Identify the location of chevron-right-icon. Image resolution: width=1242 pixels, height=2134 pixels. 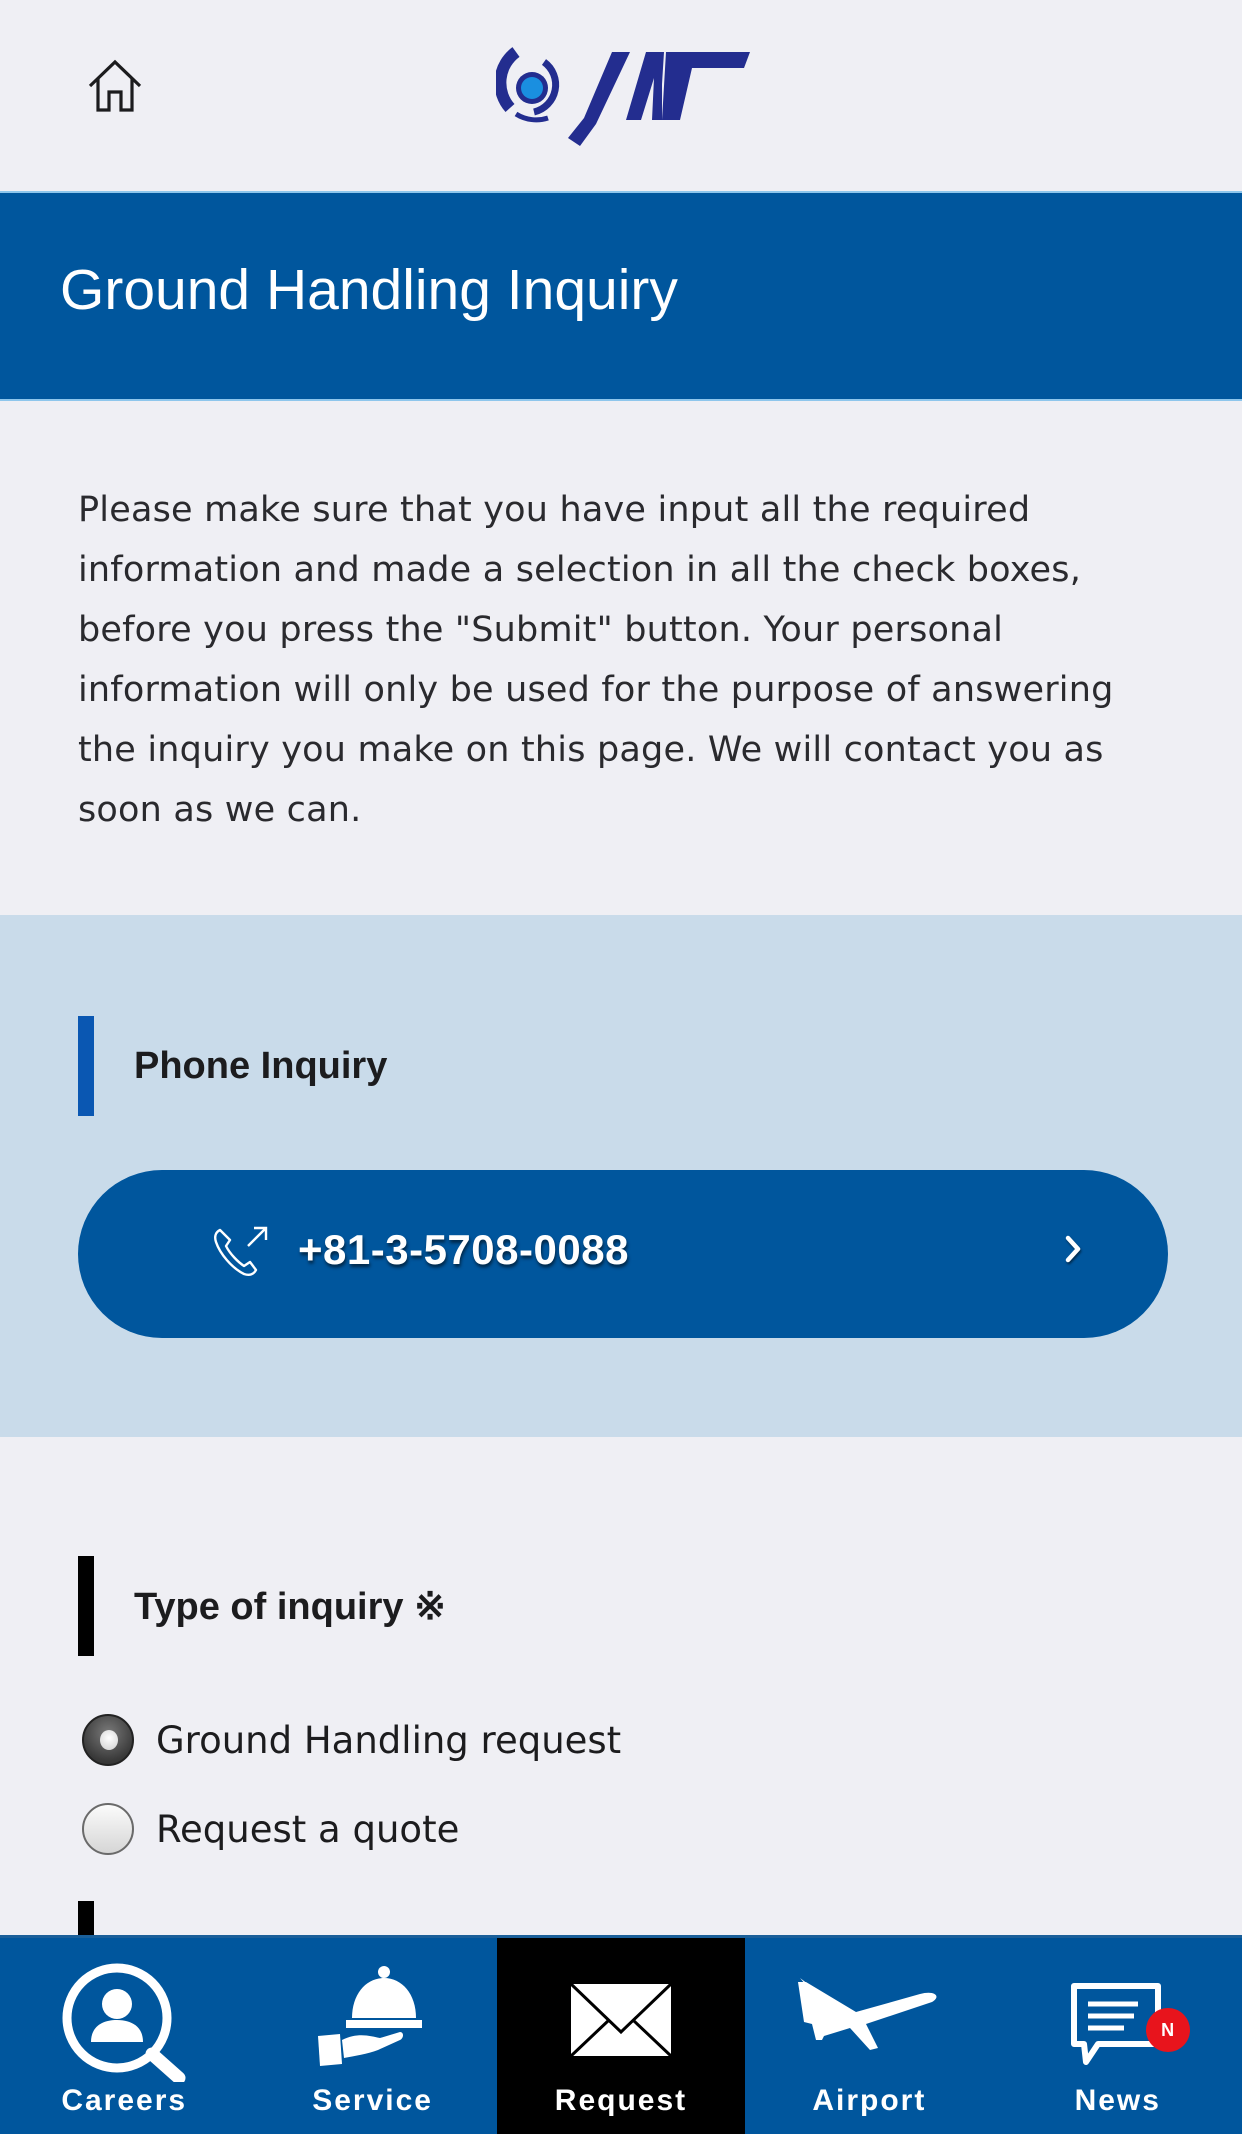
(1073, 1249).